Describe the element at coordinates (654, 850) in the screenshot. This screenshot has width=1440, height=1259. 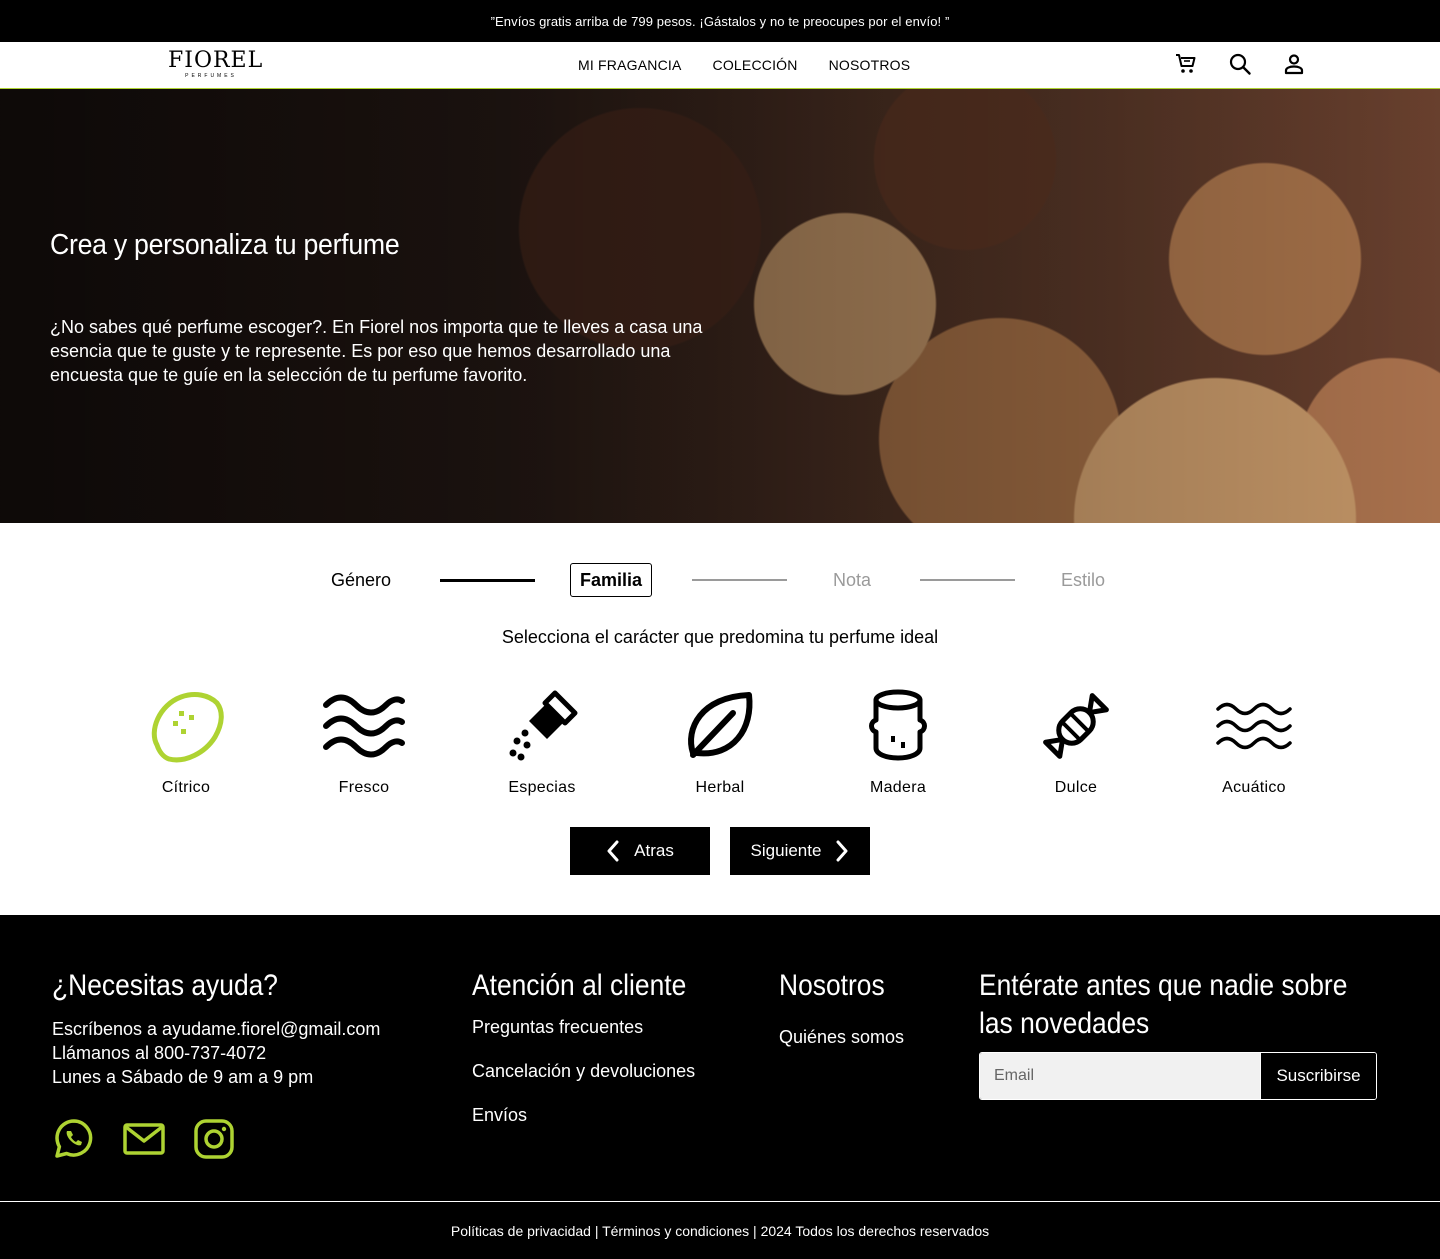
I see `back-button-label: Atras` at that location.